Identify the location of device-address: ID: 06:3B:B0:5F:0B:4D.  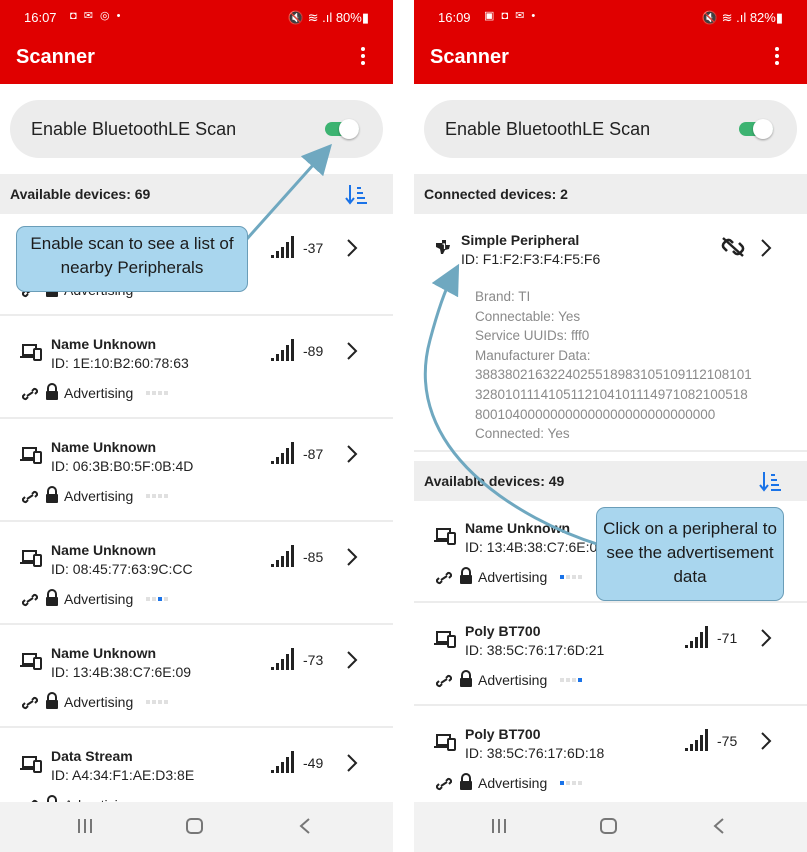
(122, 466).